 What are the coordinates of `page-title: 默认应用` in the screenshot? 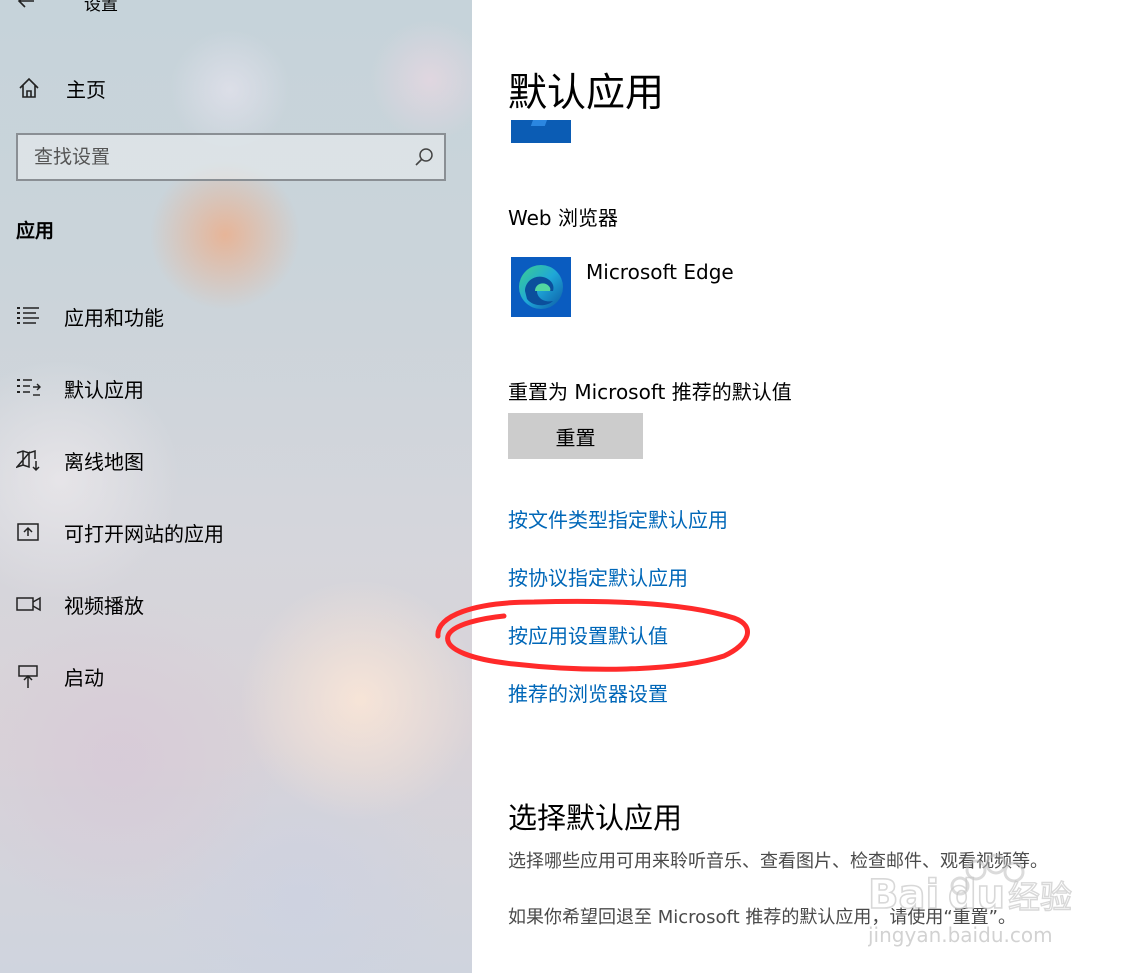 It's located at (586, 93).